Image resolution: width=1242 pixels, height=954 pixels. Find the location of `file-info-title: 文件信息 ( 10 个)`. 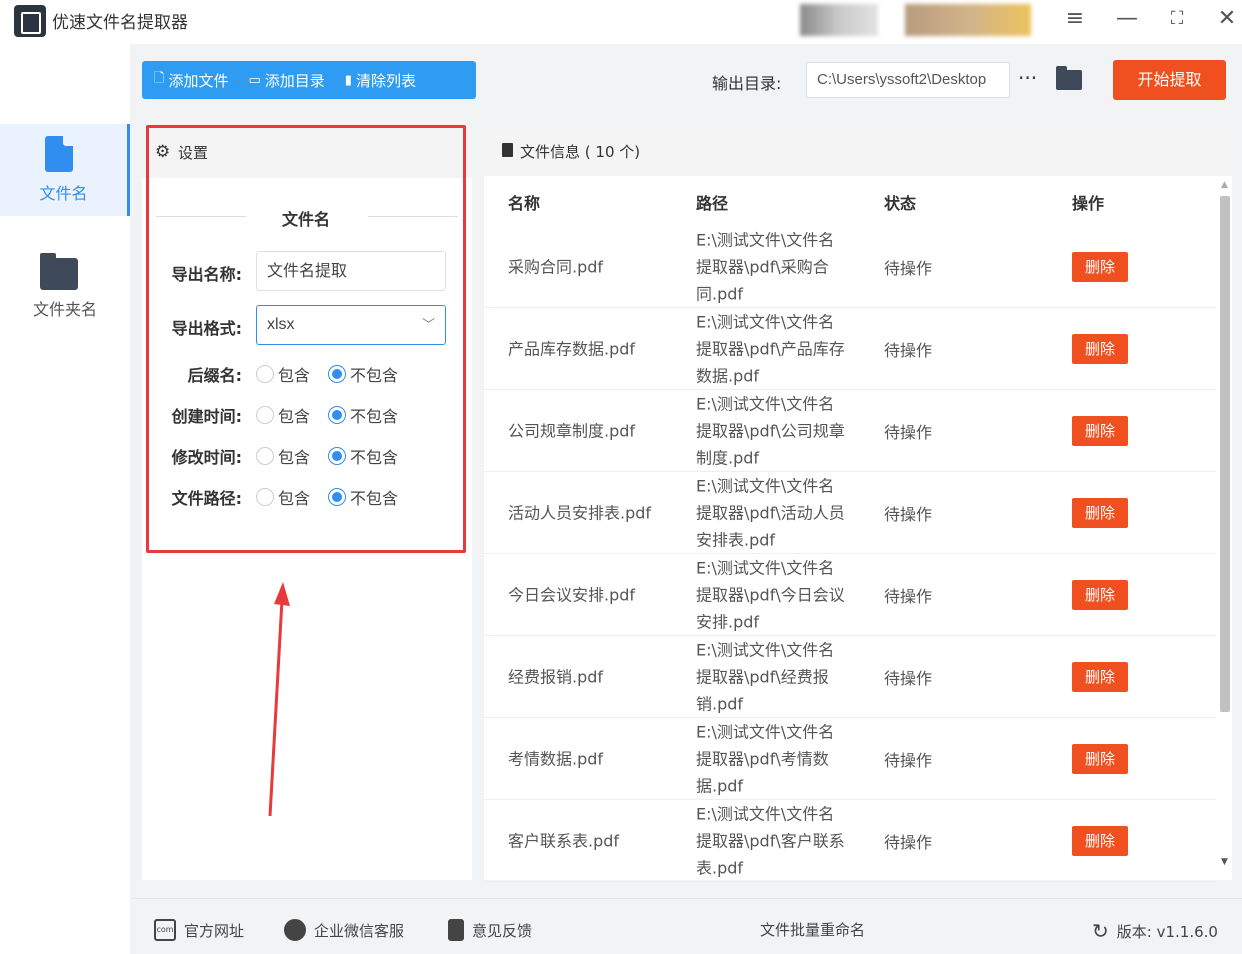

file-info-title: 文件信息 ( 10 个) is located at coordinates (580, 151).